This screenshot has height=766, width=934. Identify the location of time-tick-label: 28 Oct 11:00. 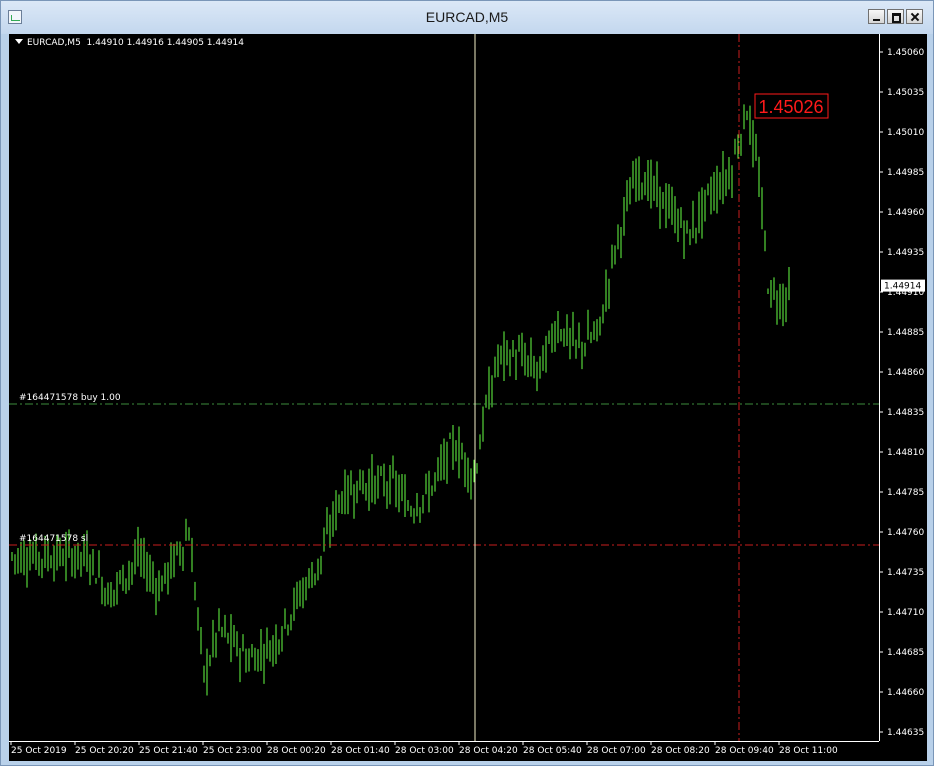
(808, 751).